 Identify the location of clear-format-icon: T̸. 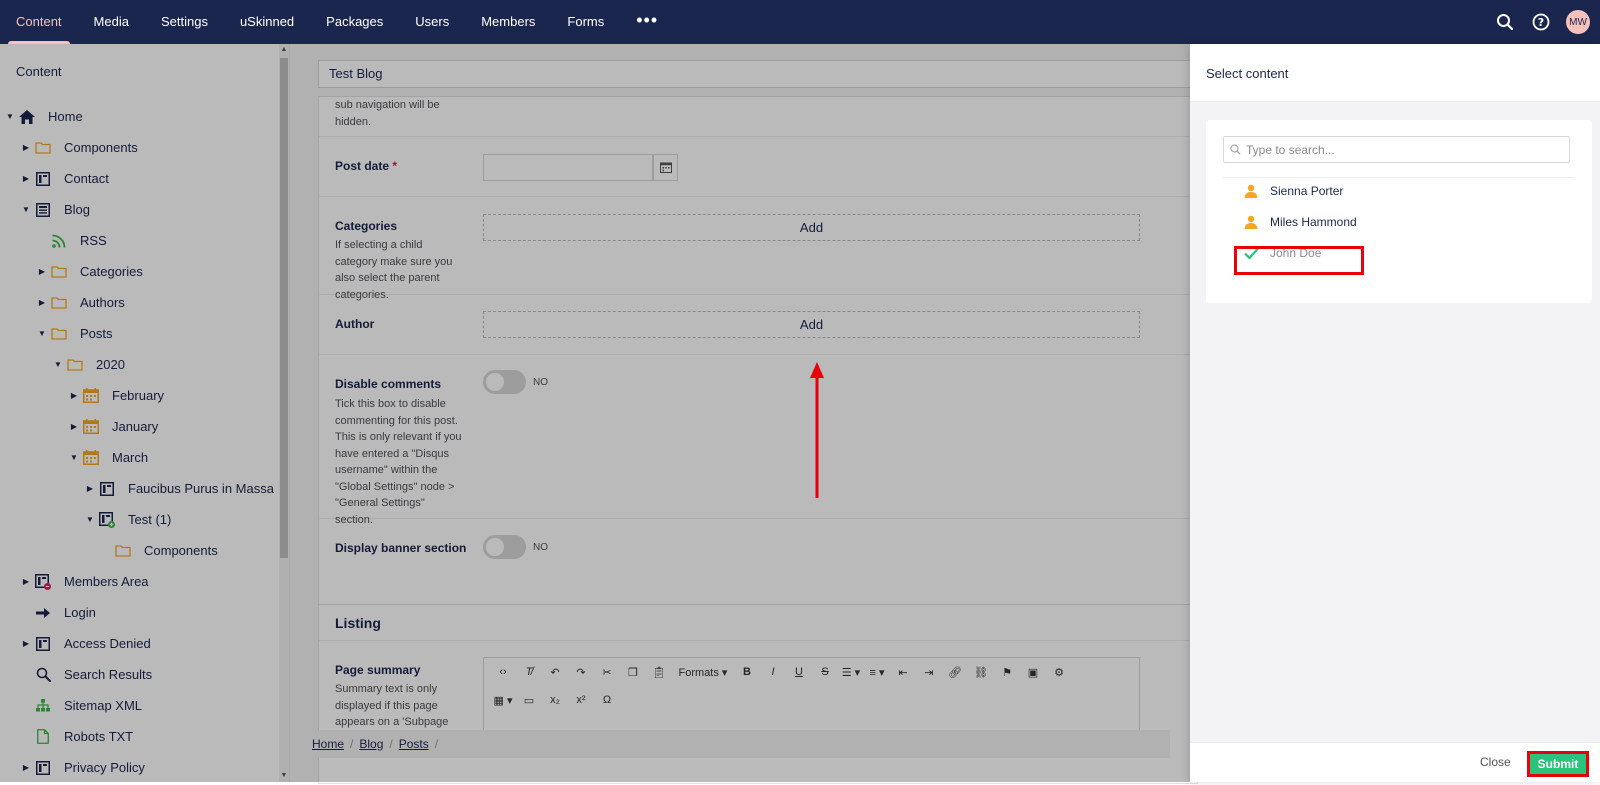
(529, 672).